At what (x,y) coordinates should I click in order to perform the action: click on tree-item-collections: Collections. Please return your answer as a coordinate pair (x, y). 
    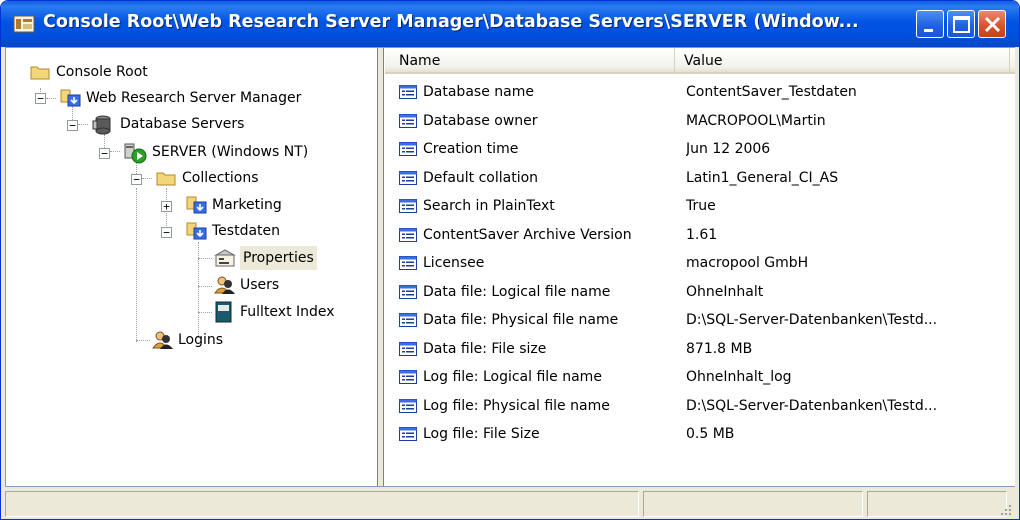
    Looking at the image, I should click on (256, 178).